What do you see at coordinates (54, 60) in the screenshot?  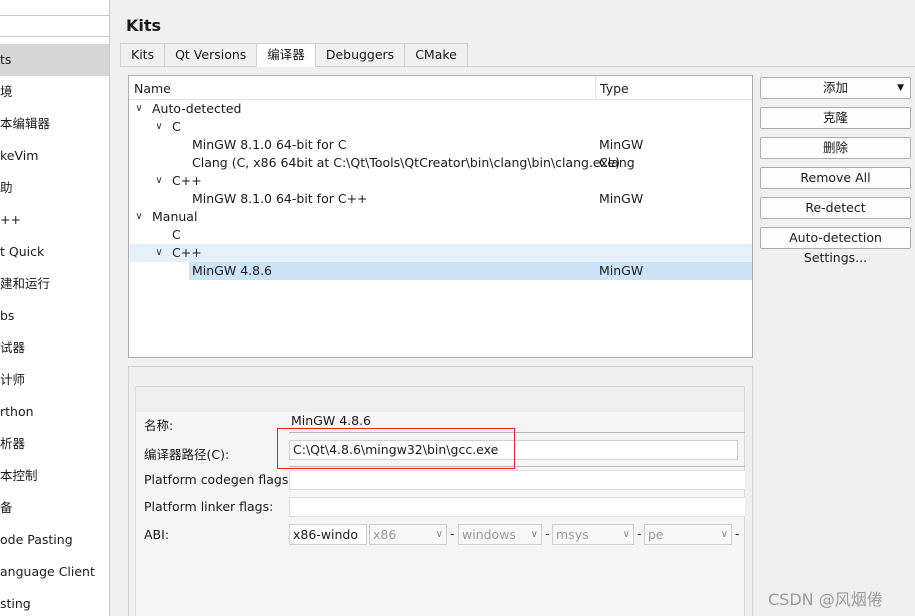 I see `sidebar-item-kits: ts` at bounding box center [54, 60].